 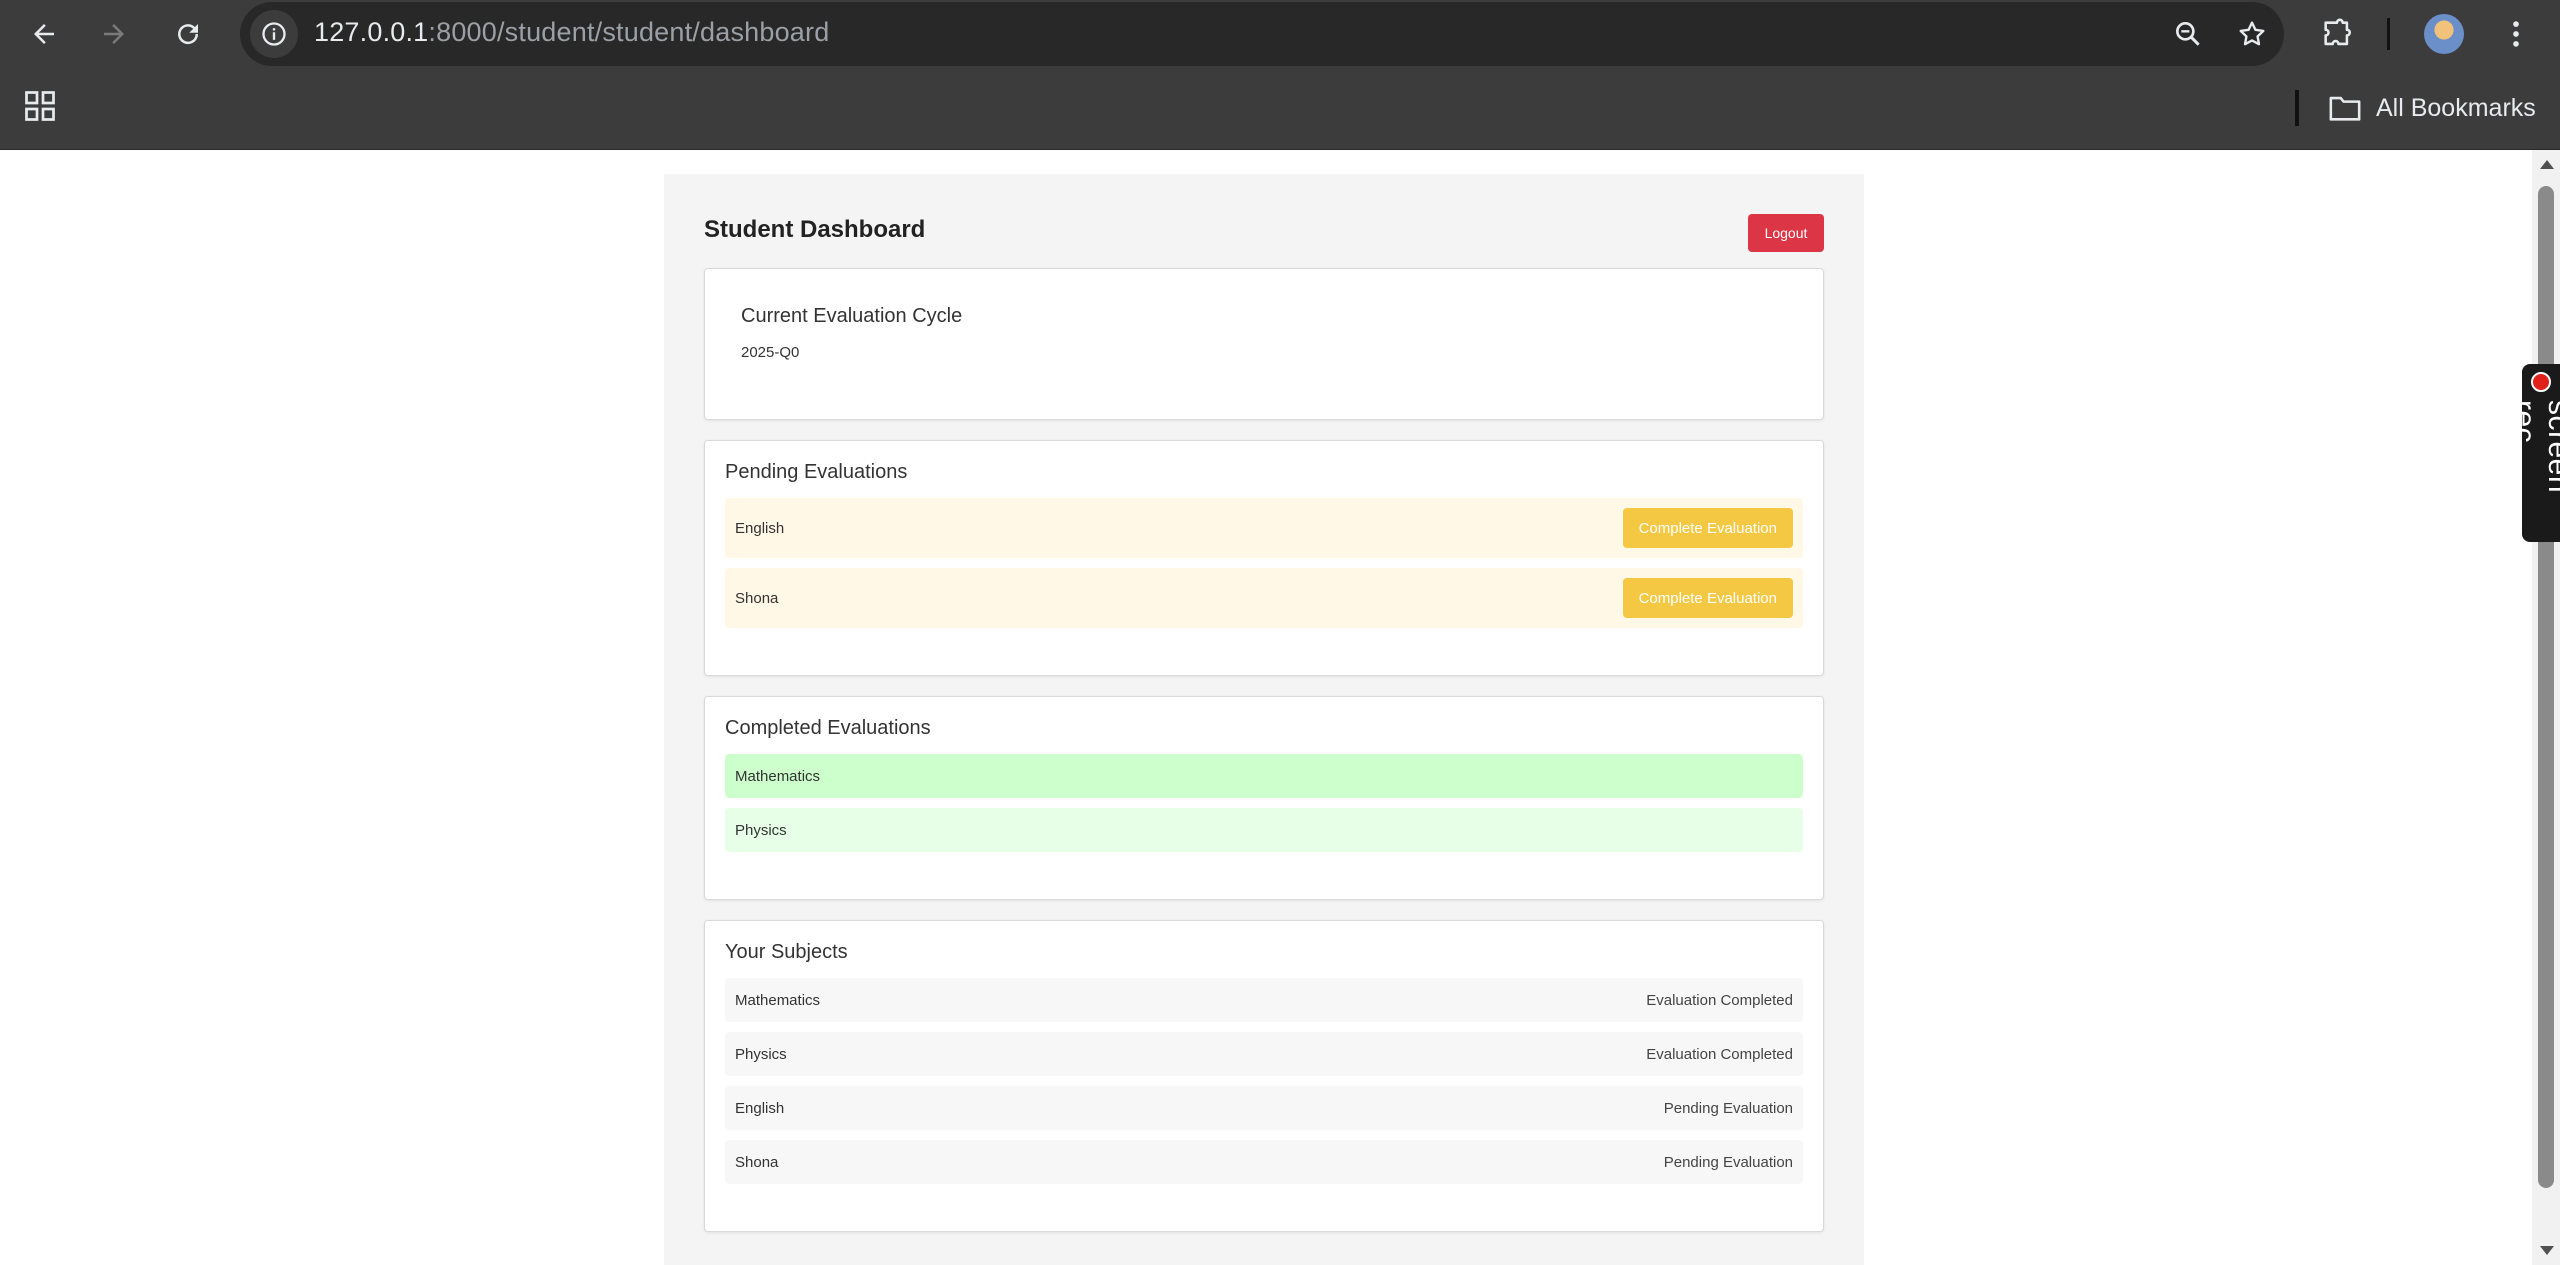 What do you see at coordinates (2534, 447) in the screenshot?
I see `screen-recorder-label: screen rec` at bounding box center [2534, 447].